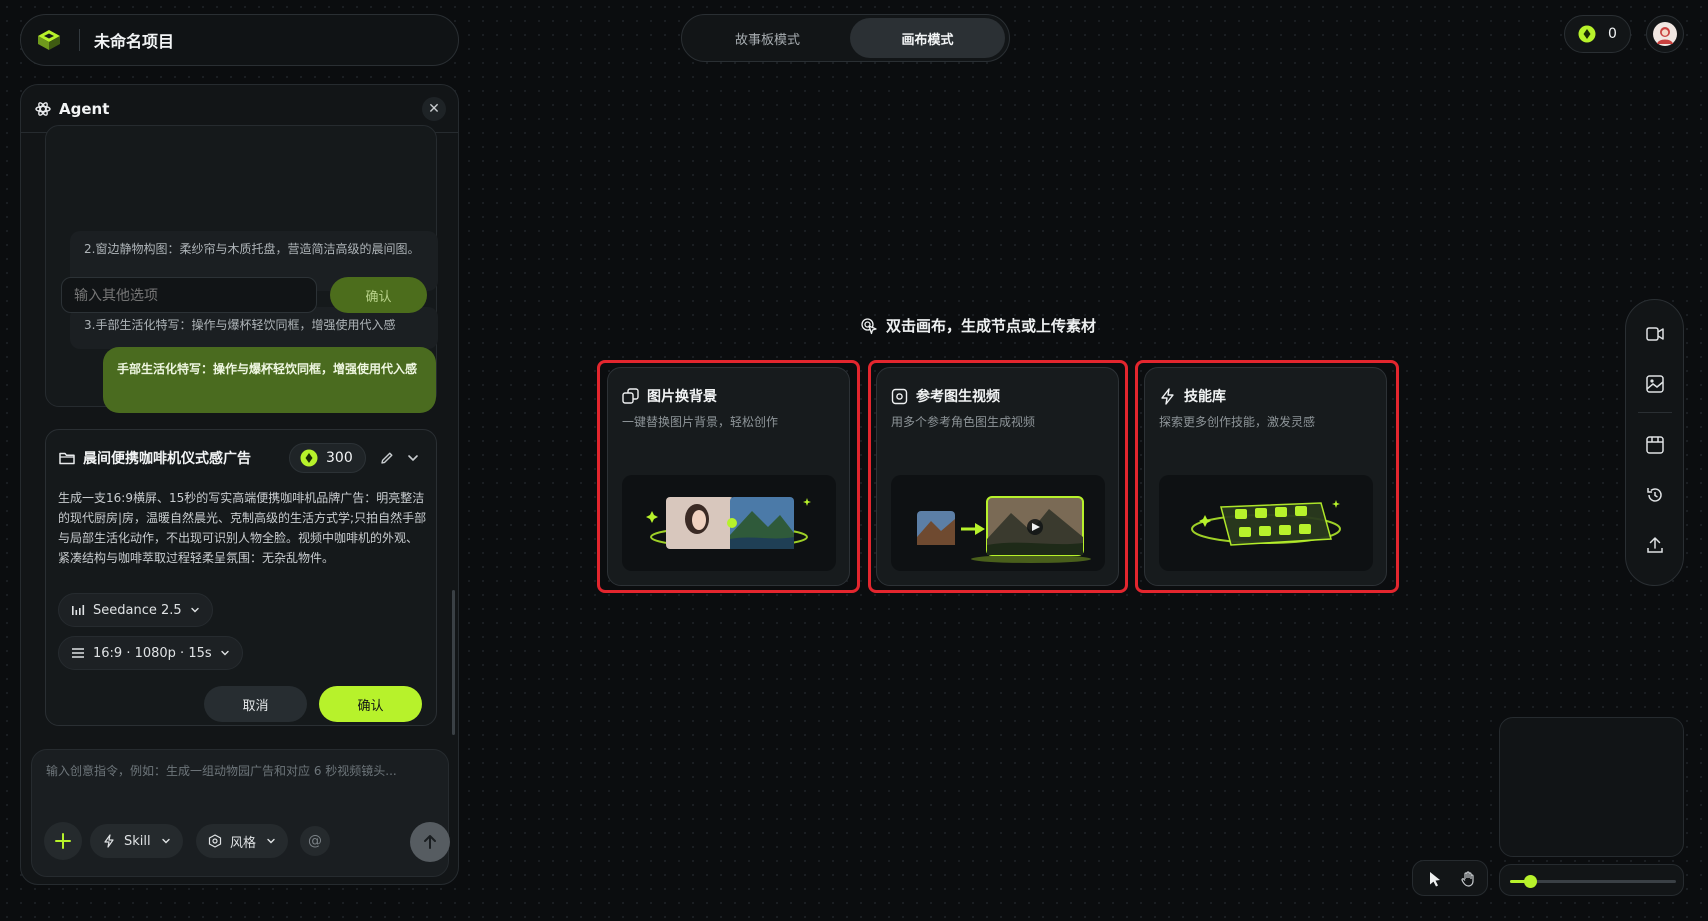  What do you see at coordinates (1597, 34) in the screenshot?
I see `credit-balance: 0` at bounding box center [1597, 34].